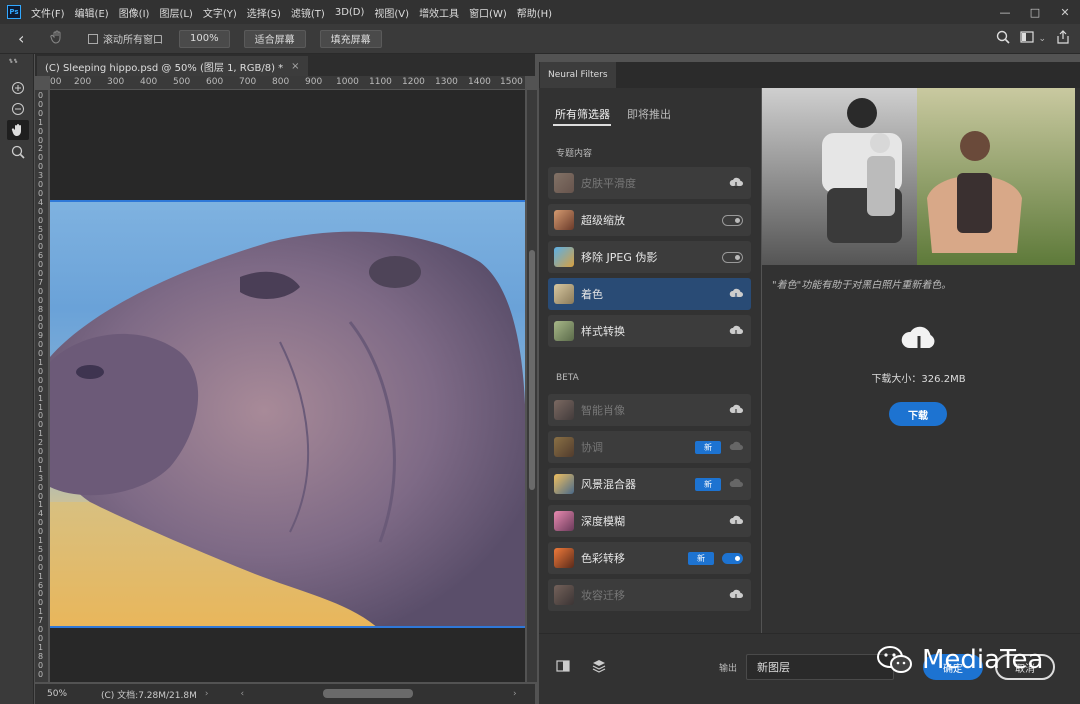 The height and width of the screenshot is (704, 1080). What do you see at coordinates (1027, 38) in the screenshot?
I see `workspace-icon` at bounding box center [1027, 38].